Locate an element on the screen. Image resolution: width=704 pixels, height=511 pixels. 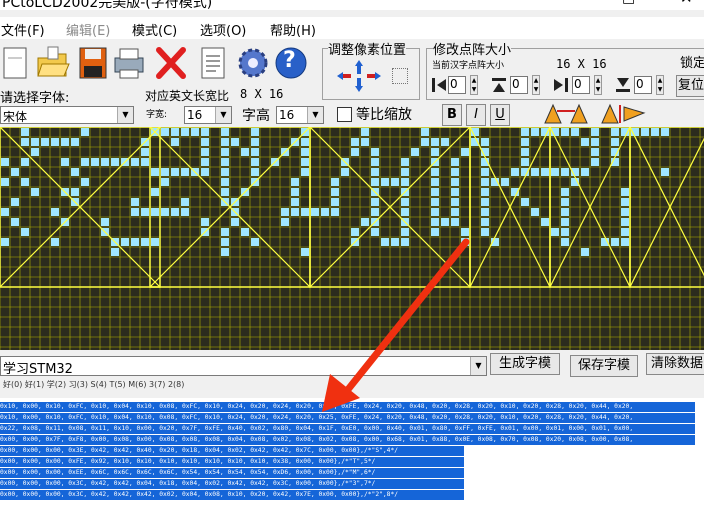
text-input: 学习STM32 ▼ is located at coordinates (243, 366).